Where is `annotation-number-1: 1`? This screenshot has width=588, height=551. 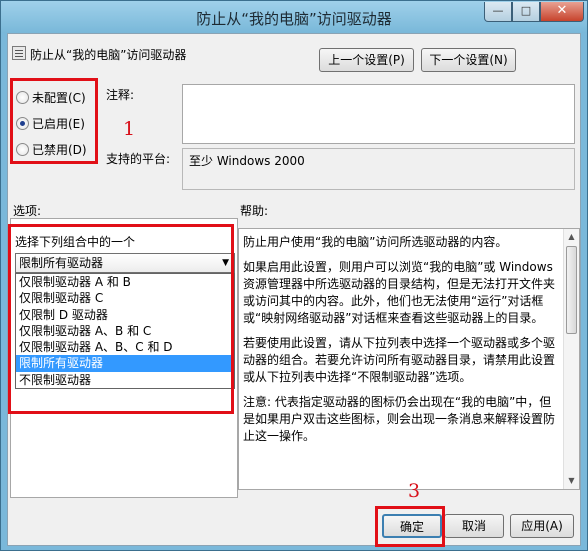
annotation-number-1: 1 is located at coordinates (129, 129).